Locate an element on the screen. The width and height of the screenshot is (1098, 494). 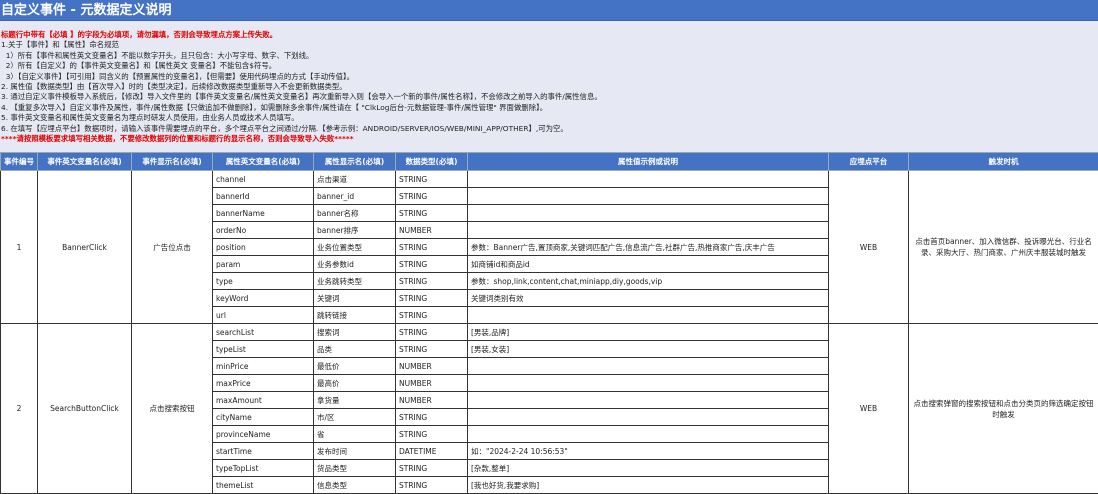
prop-name-cell: keyWord is located at coordinates (263, 298).